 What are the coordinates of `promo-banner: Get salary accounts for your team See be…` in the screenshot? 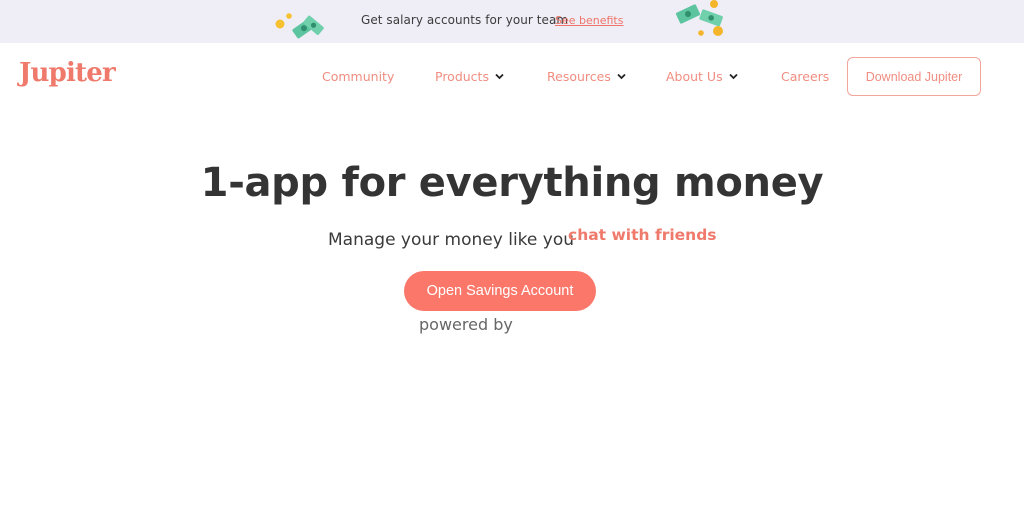 It's located at (512, 21).